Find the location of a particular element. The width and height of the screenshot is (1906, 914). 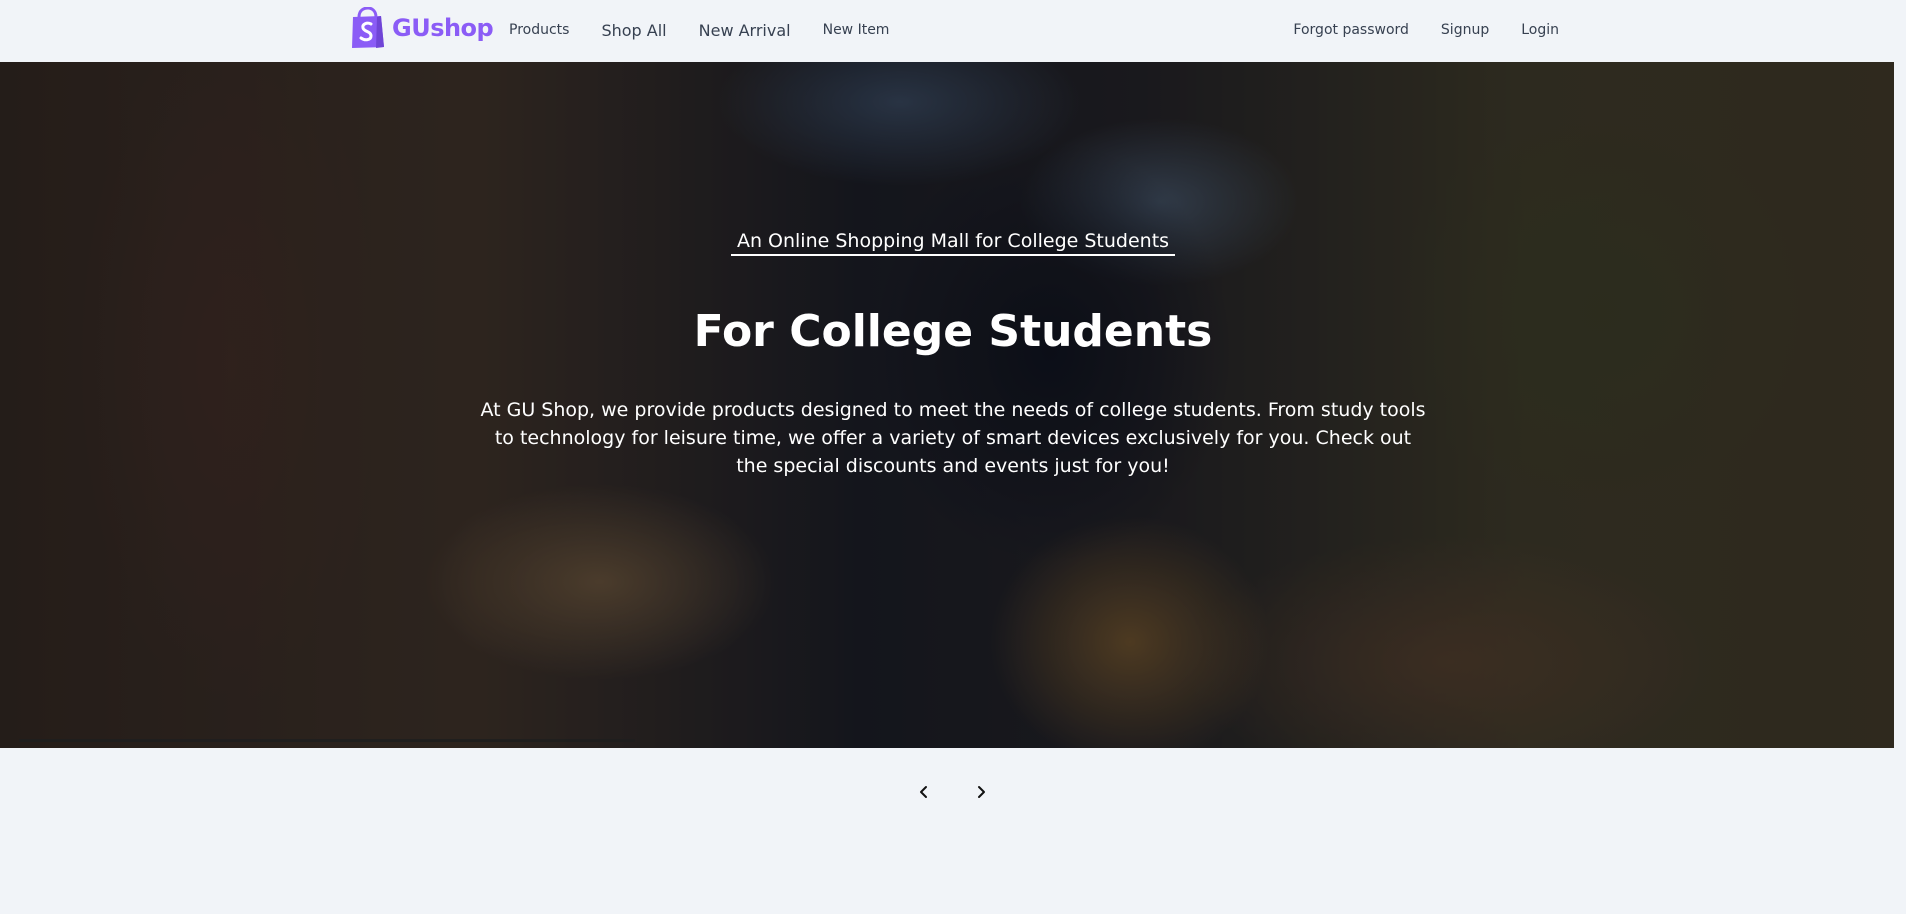

carousel-next-button is located at coordinates (981, 792).